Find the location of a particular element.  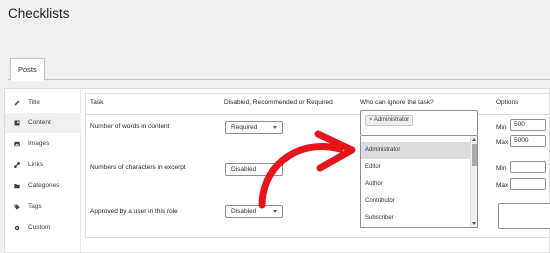

scroll-down-icon is located at coordinates (474, 223).